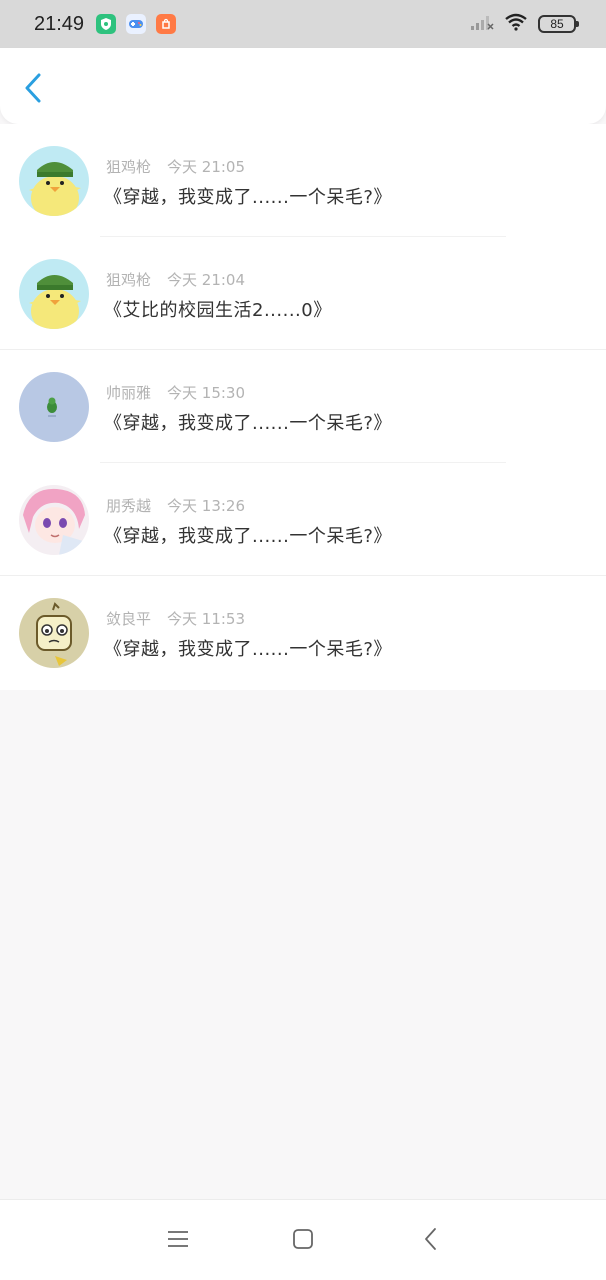 The width and height of the screenshot is (606, 1280). Describe the element at coordinates (128, 505) in the screenshot. I see `username: 朋秀越` at that location.